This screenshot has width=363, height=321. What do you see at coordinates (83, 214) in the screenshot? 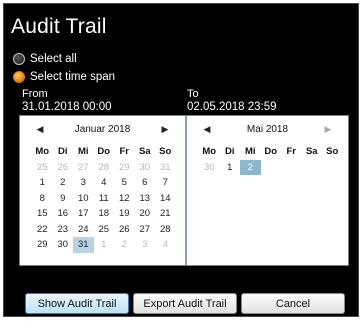
I see `calendar-day: 17` at bounding box center [83, 214].